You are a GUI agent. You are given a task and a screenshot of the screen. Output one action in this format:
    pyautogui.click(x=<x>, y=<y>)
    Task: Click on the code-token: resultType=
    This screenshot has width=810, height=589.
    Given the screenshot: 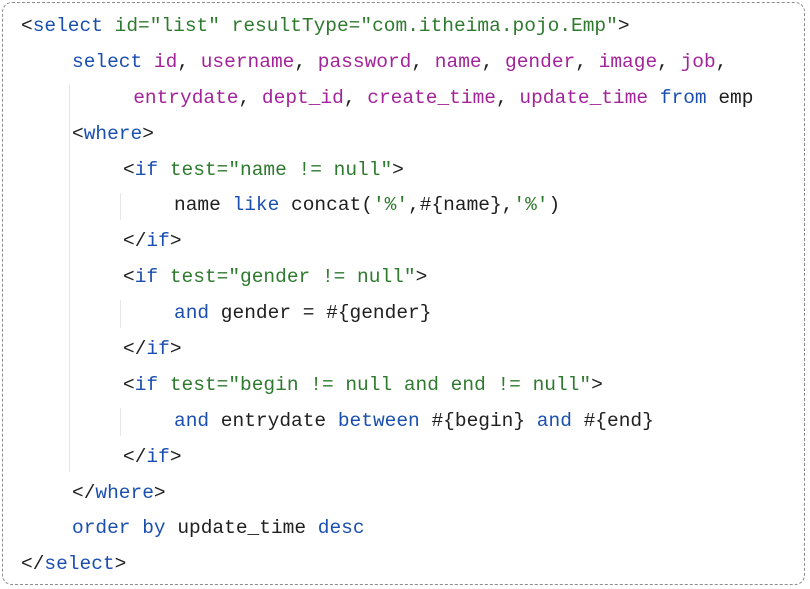 What is the action you would take?
    pyautogui.click(x=296, y=26)
    